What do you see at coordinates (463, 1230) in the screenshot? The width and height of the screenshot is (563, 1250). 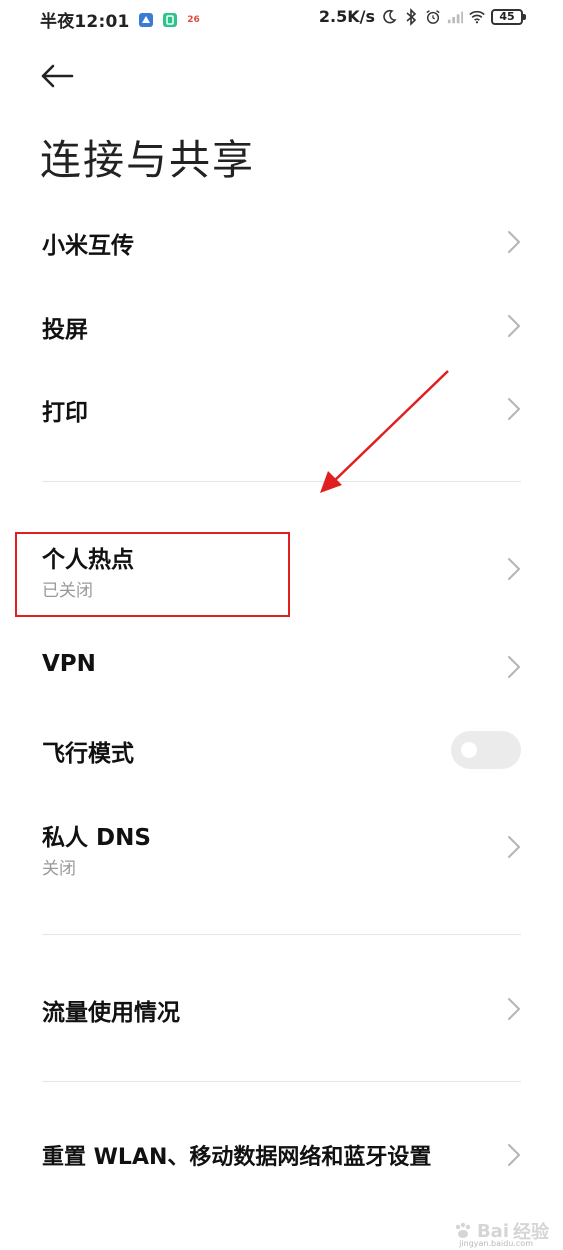 I see `paw-icon` at bounding box center [463, 1230].